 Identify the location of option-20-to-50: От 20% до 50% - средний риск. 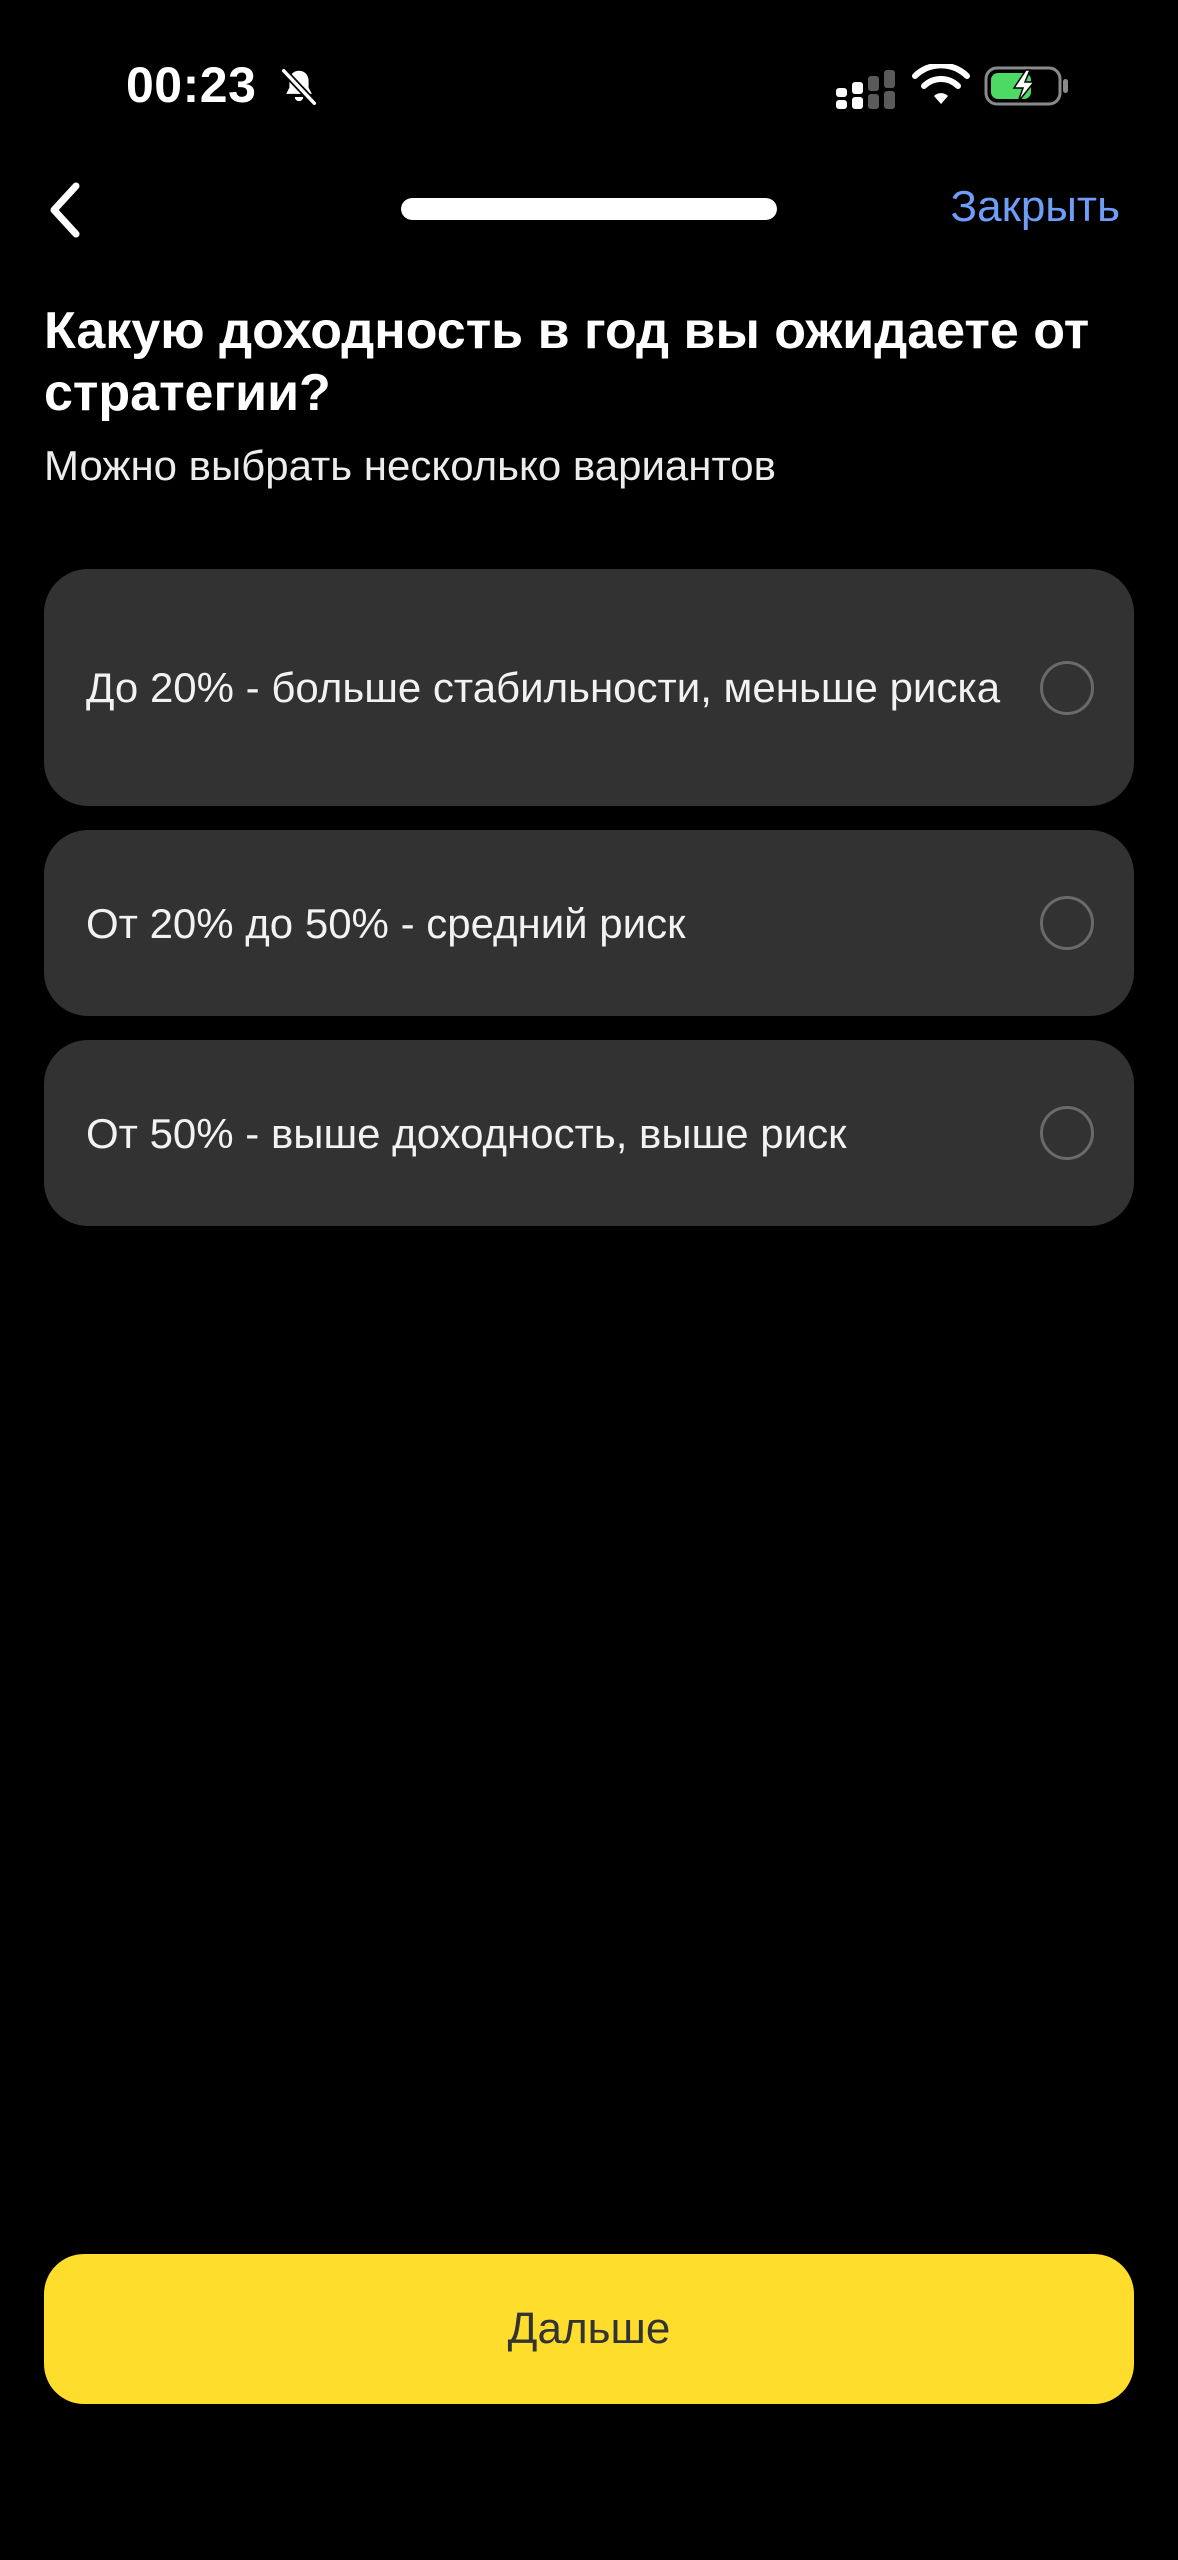
(589, 923).